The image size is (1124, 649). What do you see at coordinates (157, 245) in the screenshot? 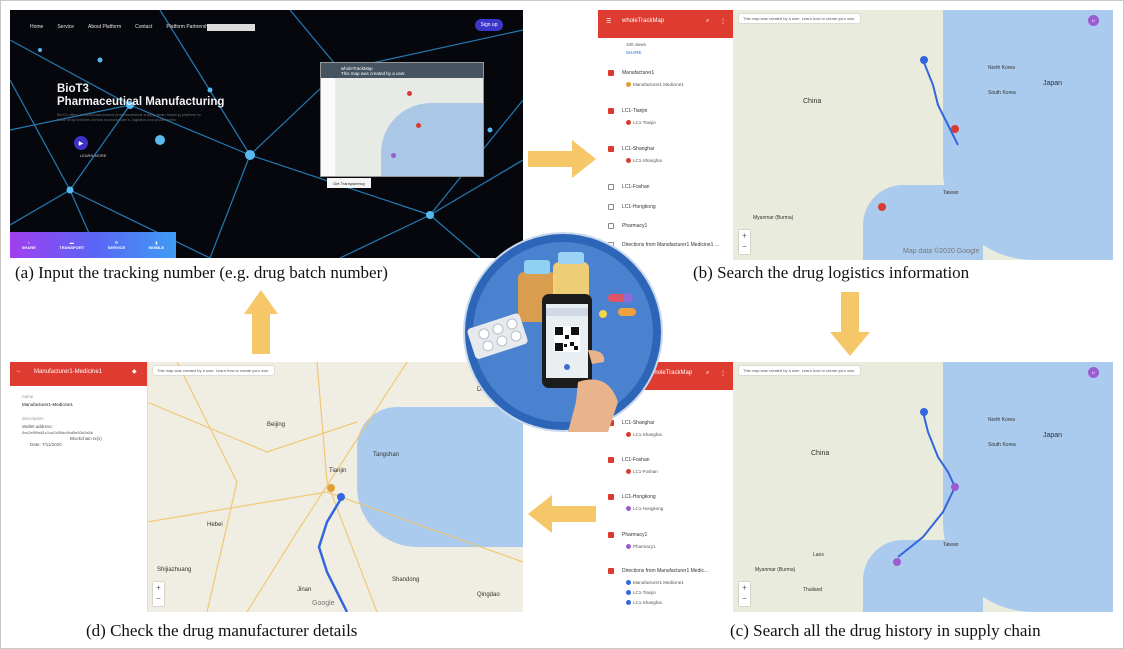
I see `phone-icon: ▮ MOBILE` at bounding box center [157, 245].